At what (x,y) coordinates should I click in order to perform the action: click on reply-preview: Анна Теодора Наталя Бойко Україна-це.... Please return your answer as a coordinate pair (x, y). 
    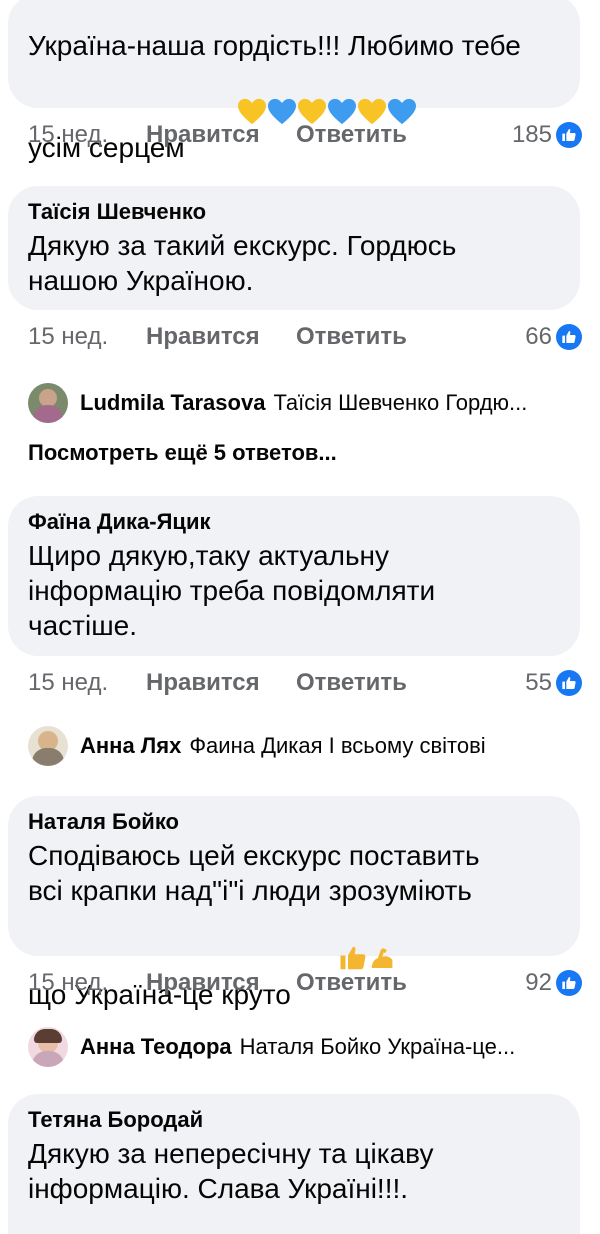
    Looking at the image, I should click on (304, 1047).